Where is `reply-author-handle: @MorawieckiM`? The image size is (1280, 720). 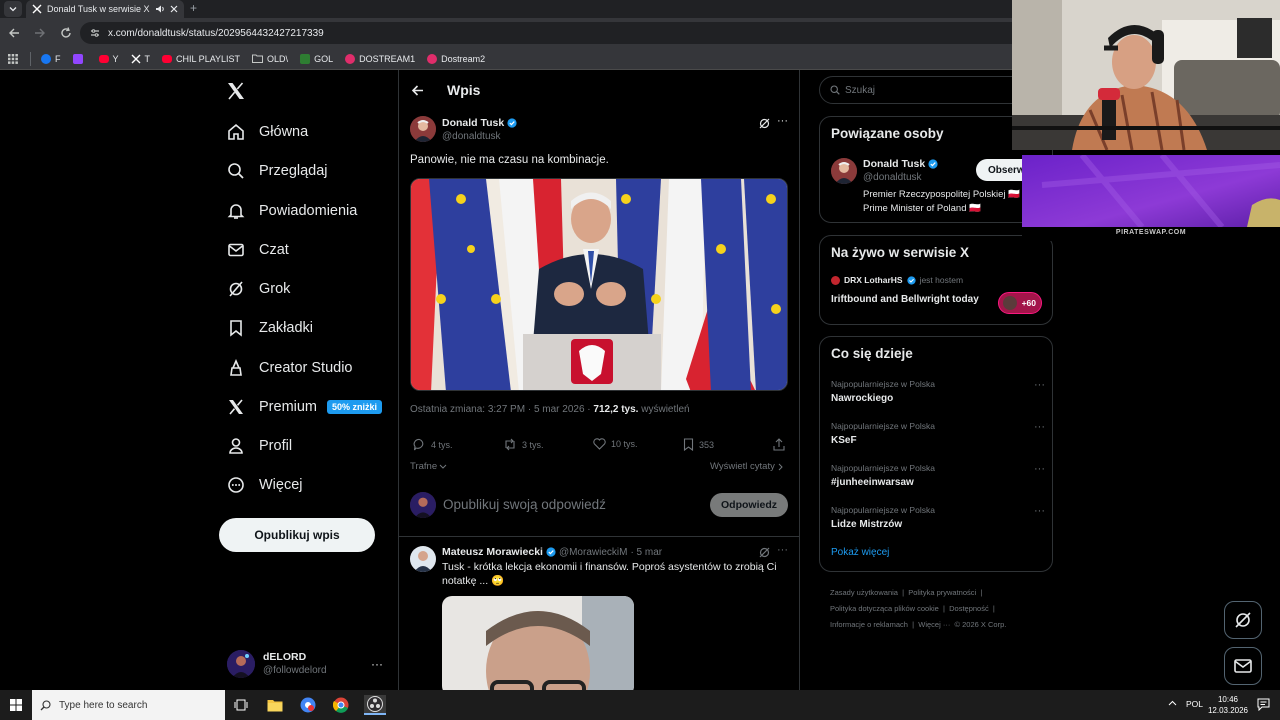 reply-author-handle: @MorawieckiM is located at coordinates (593, 552).